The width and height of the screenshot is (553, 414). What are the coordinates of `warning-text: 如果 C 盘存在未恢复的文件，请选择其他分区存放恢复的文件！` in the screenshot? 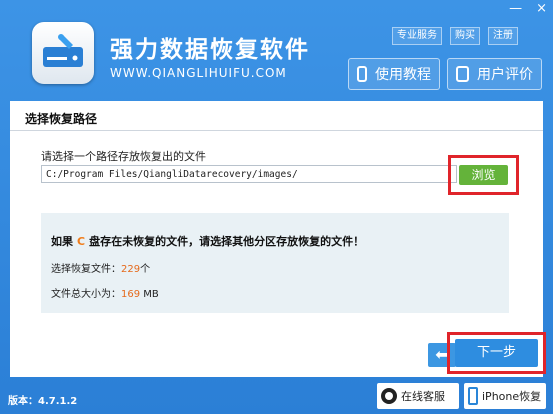 It's located at (207, 241).